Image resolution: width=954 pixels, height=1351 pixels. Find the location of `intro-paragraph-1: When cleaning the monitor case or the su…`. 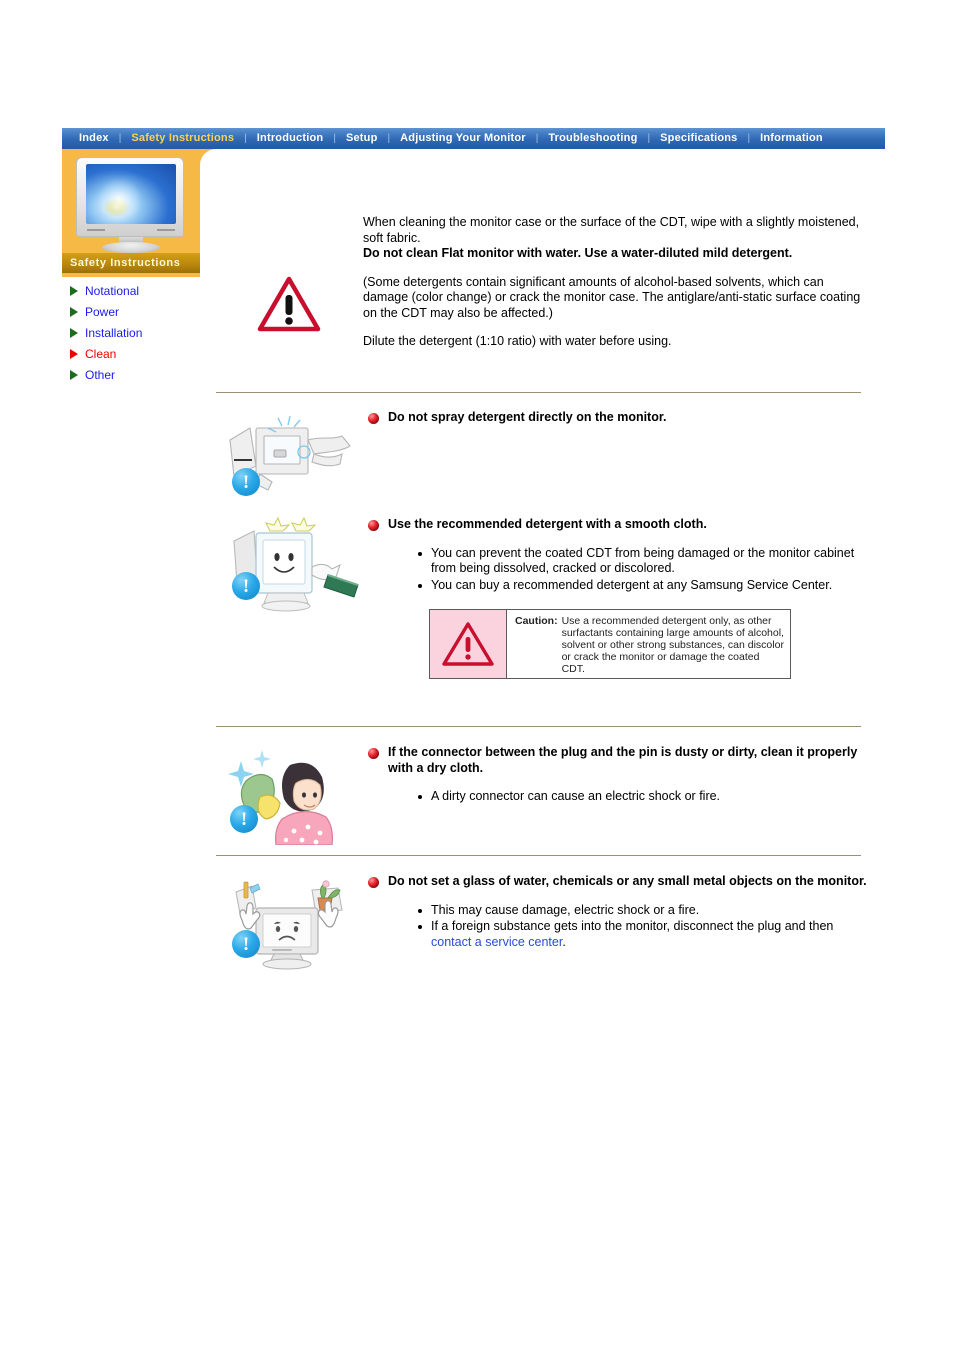

intro-paragraph-1: When cleaning the monitor case or the su… is located at coordinates (611, 230).